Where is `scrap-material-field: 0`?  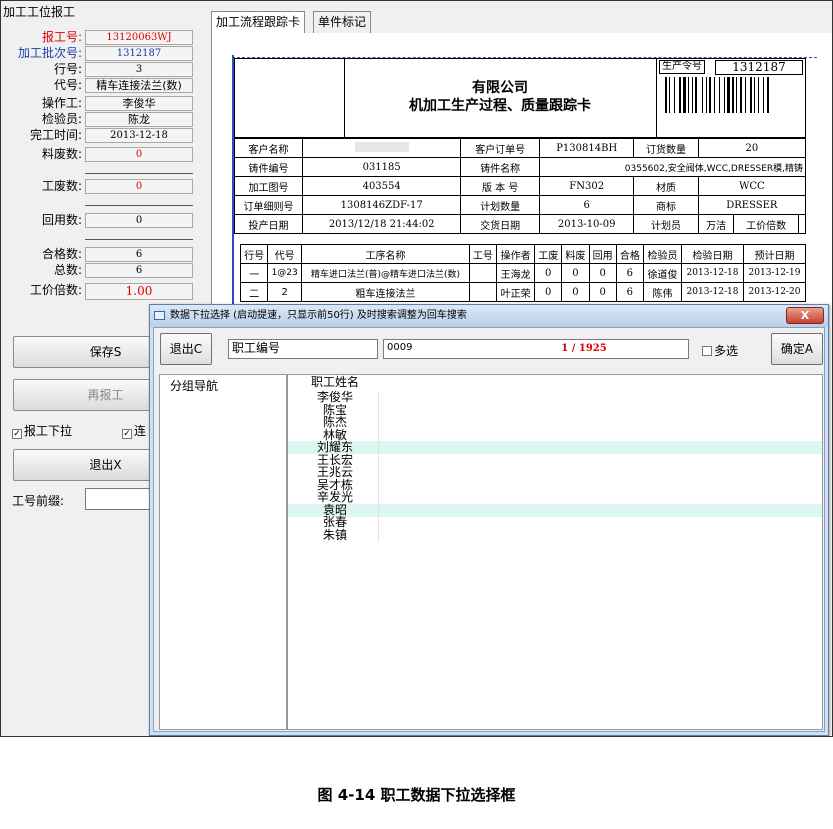 scrap-material-field: 0 is located at coordinates (139, 154).